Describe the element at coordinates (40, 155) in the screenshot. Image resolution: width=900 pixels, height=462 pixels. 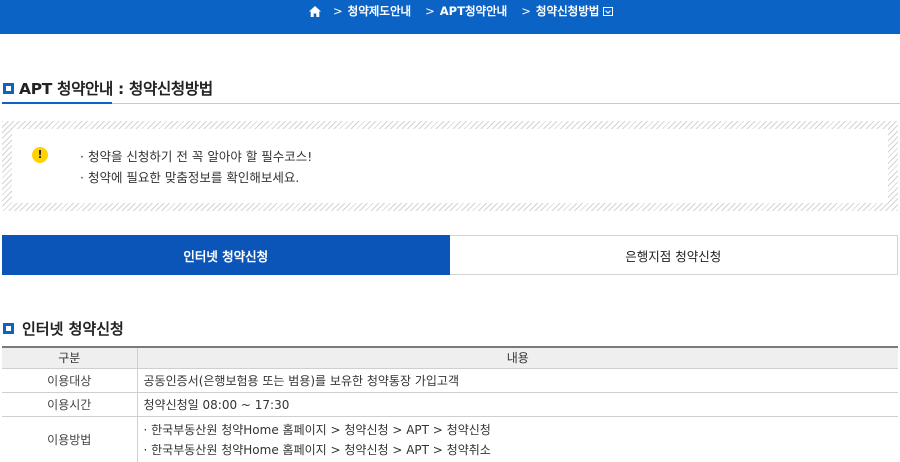
I see `exclamation-icon: !` at that location.